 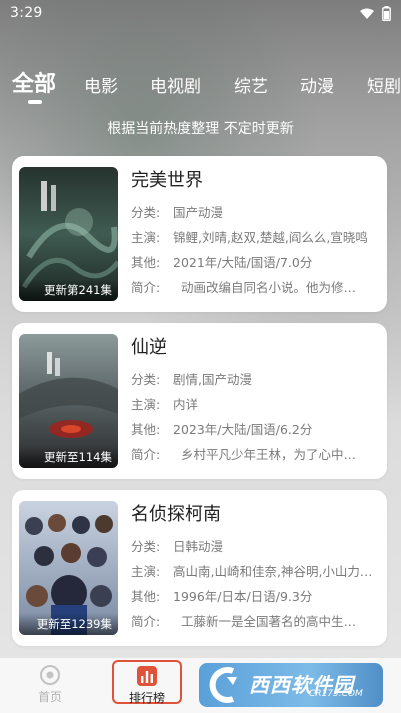 I want to click on ranking-chart-icon, so click(x=147, y=676).